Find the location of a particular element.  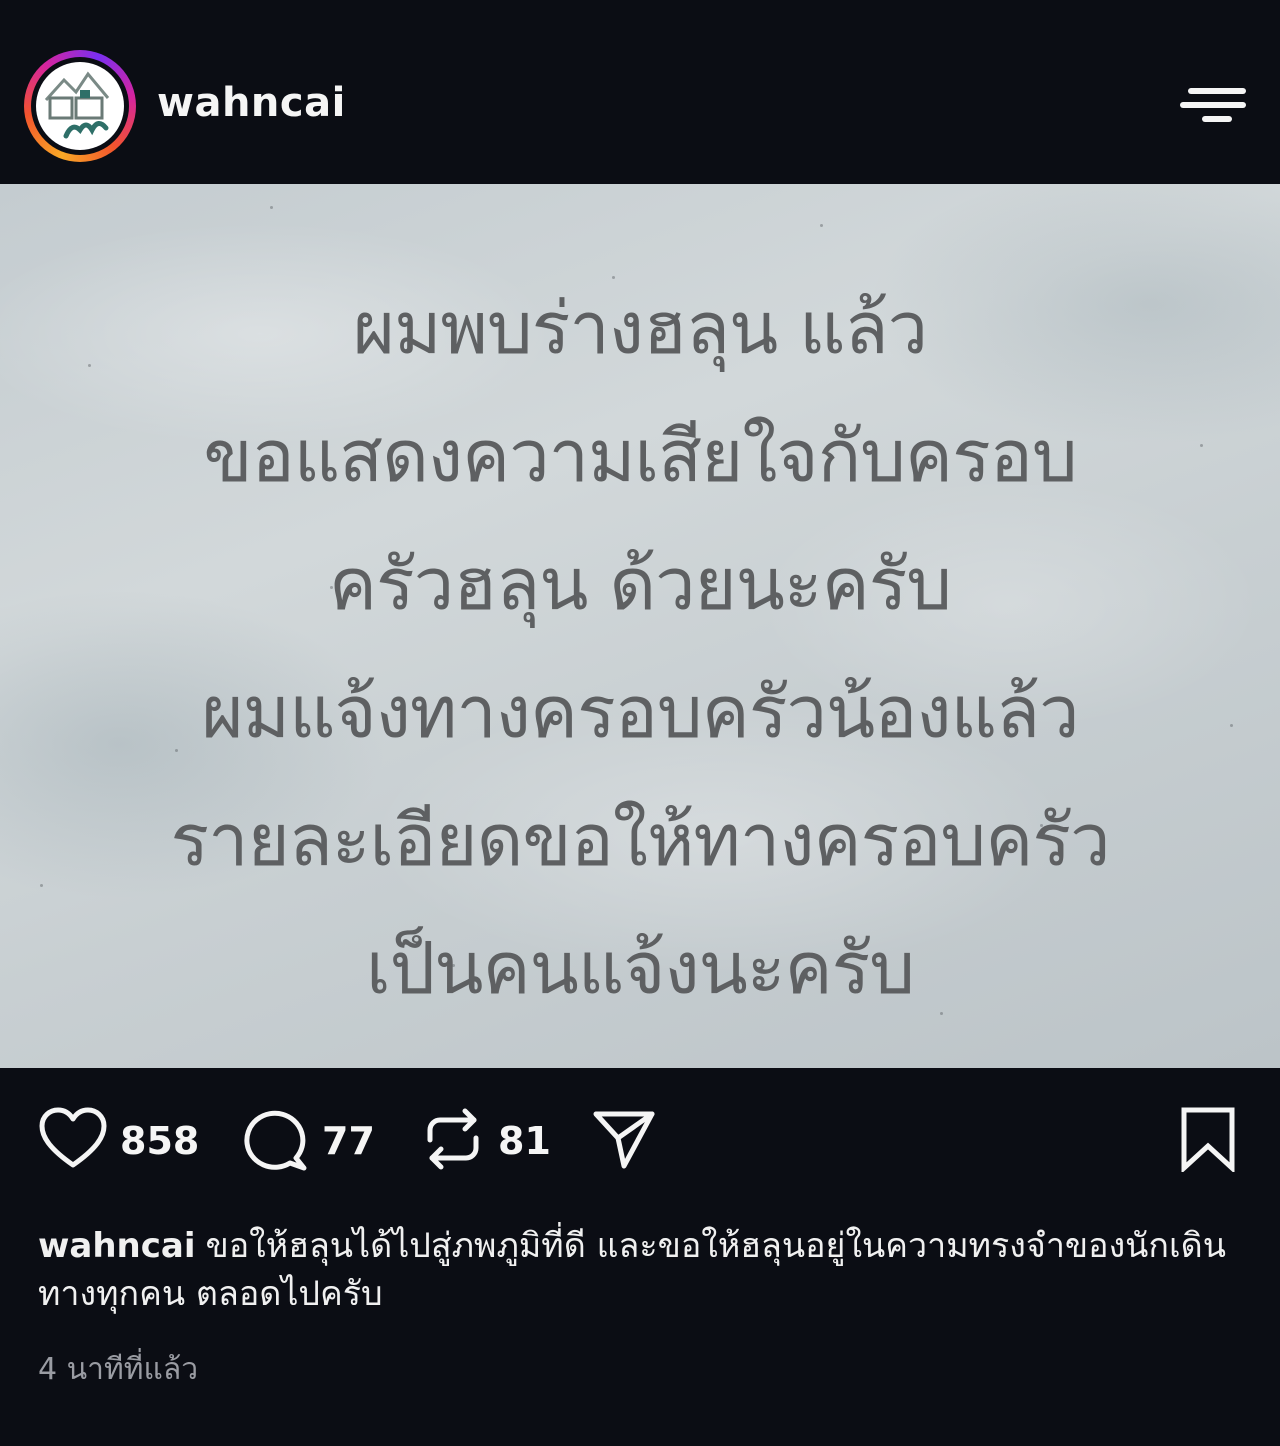

share-button is located at coordinates (624, 1141).